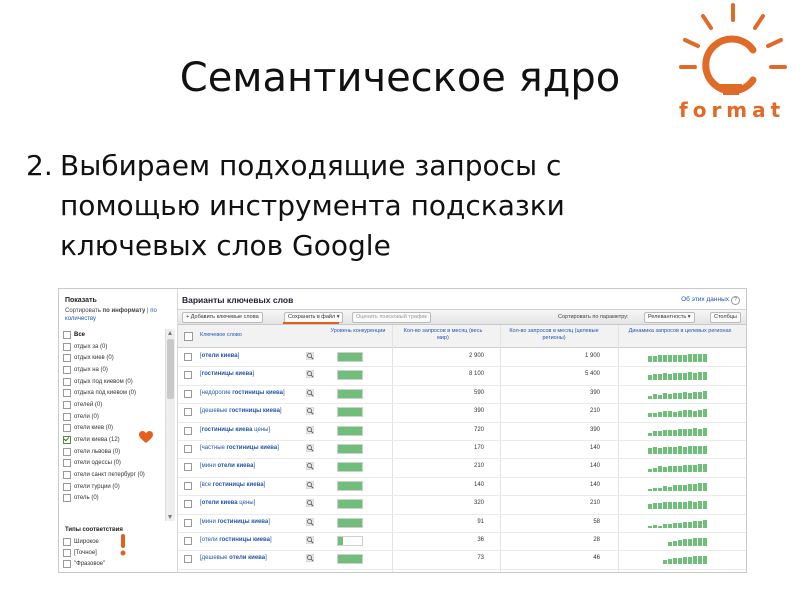  I want to click on competition-fill, so click(350, 522).